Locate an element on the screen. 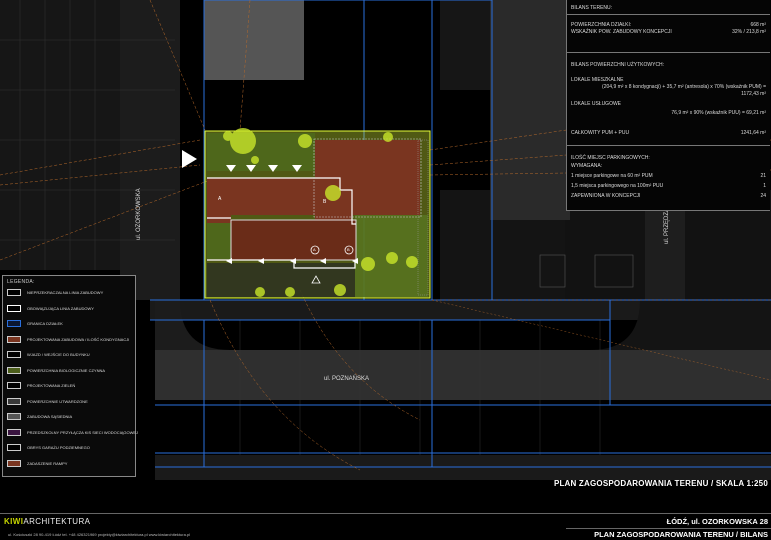 Image resolution: width=771 pixels, height=540 pixels. tag-label-b: B is located at coordinates (348, 249).